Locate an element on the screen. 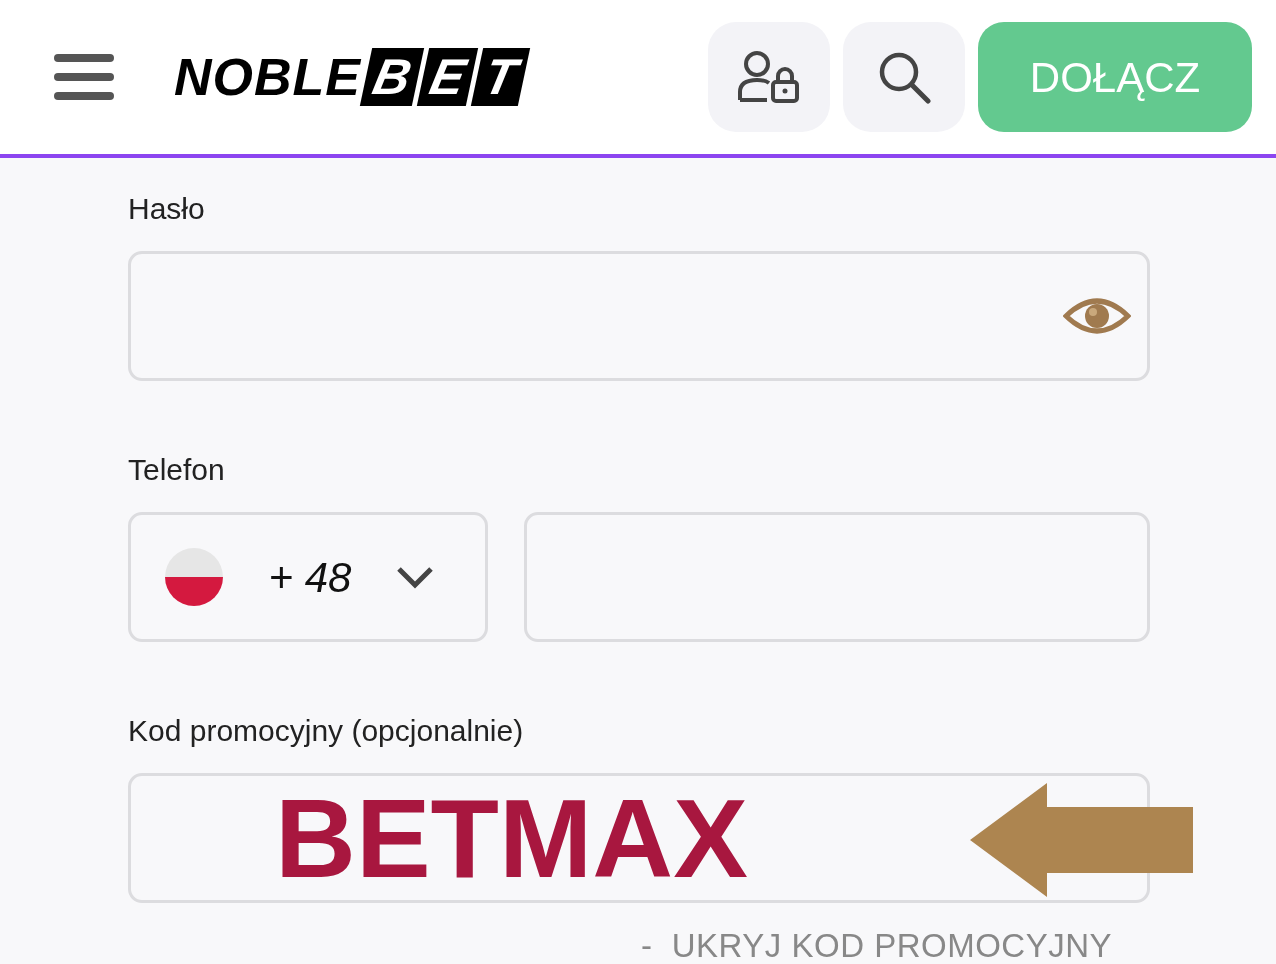 This screenshot has width=1276, height=964. country-code-select: + 48 is located at coordinates (308, 577).